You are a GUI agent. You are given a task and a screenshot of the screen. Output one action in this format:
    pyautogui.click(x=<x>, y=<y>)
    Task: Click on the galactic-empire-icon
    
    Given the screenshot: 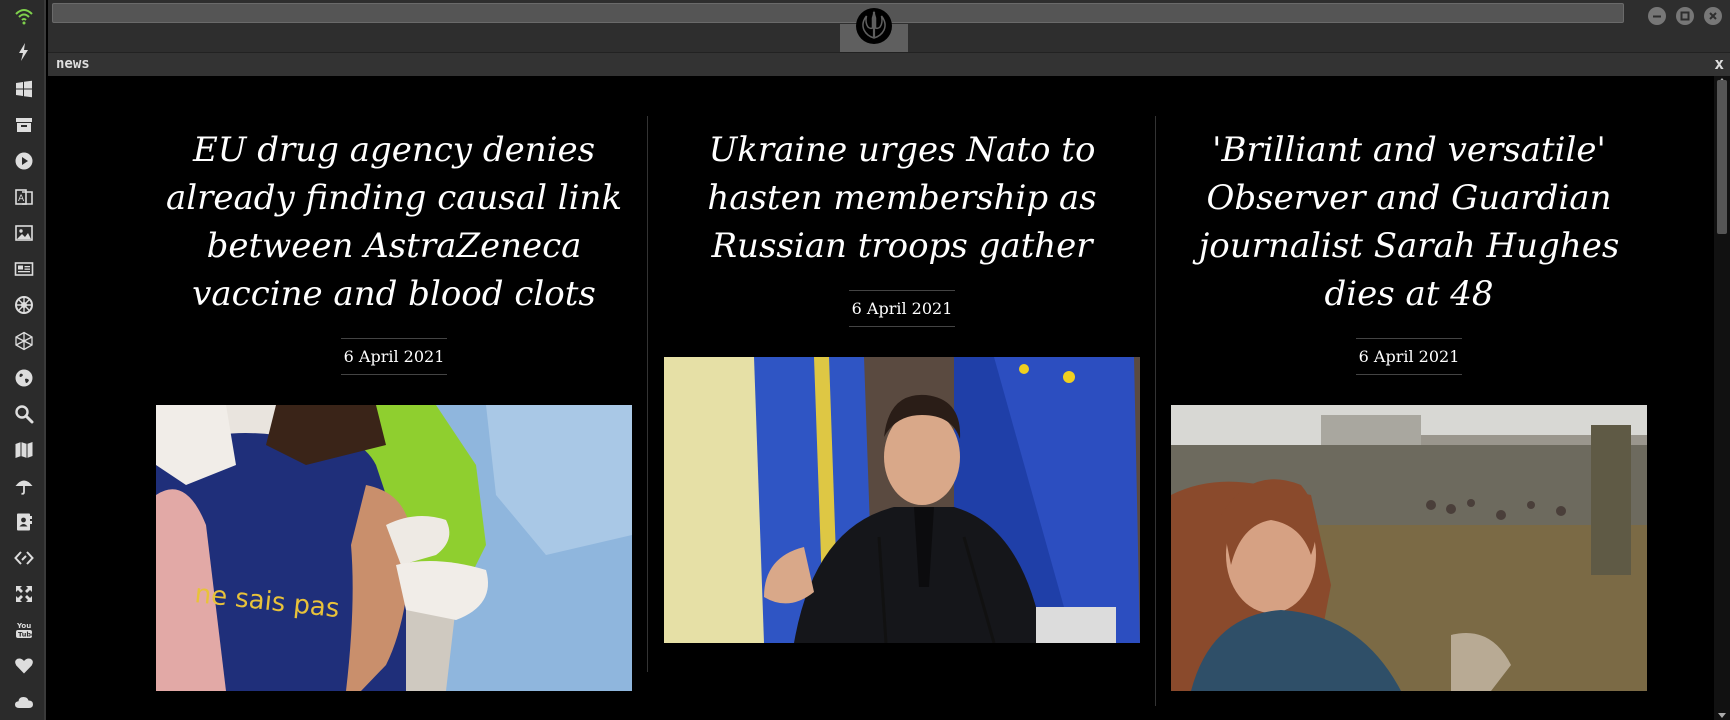 What is the action you would take?
    pyautogui.click(x=24, y=305)
    